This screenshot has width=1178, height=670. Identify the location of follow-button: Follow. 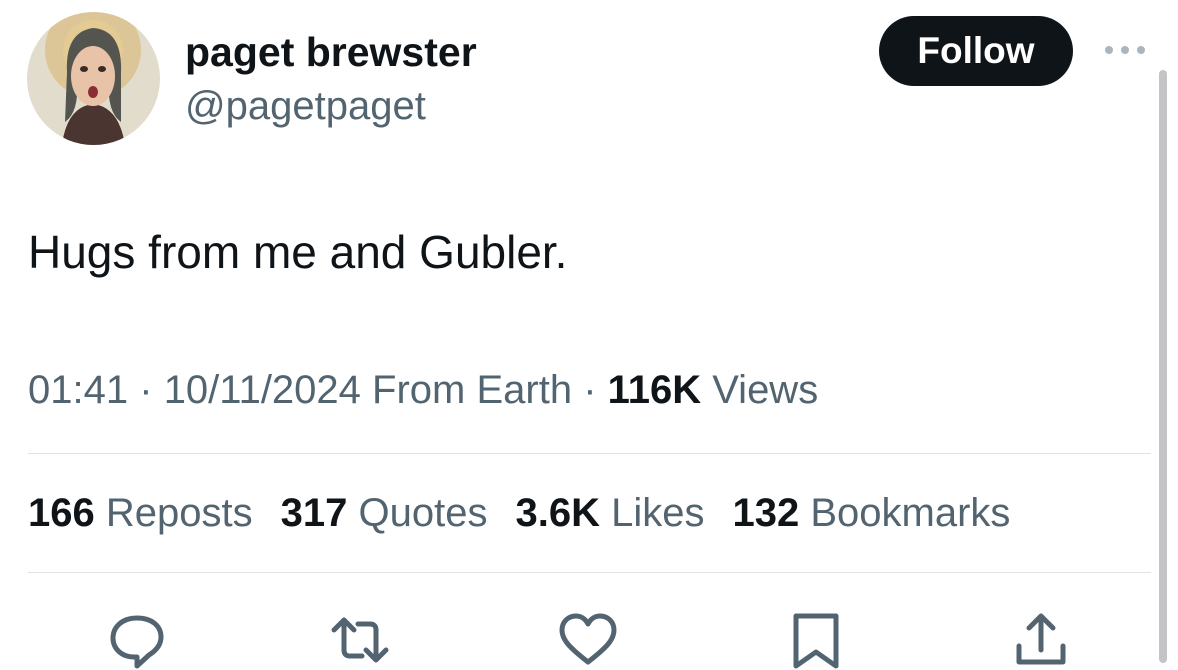
(976, 51).